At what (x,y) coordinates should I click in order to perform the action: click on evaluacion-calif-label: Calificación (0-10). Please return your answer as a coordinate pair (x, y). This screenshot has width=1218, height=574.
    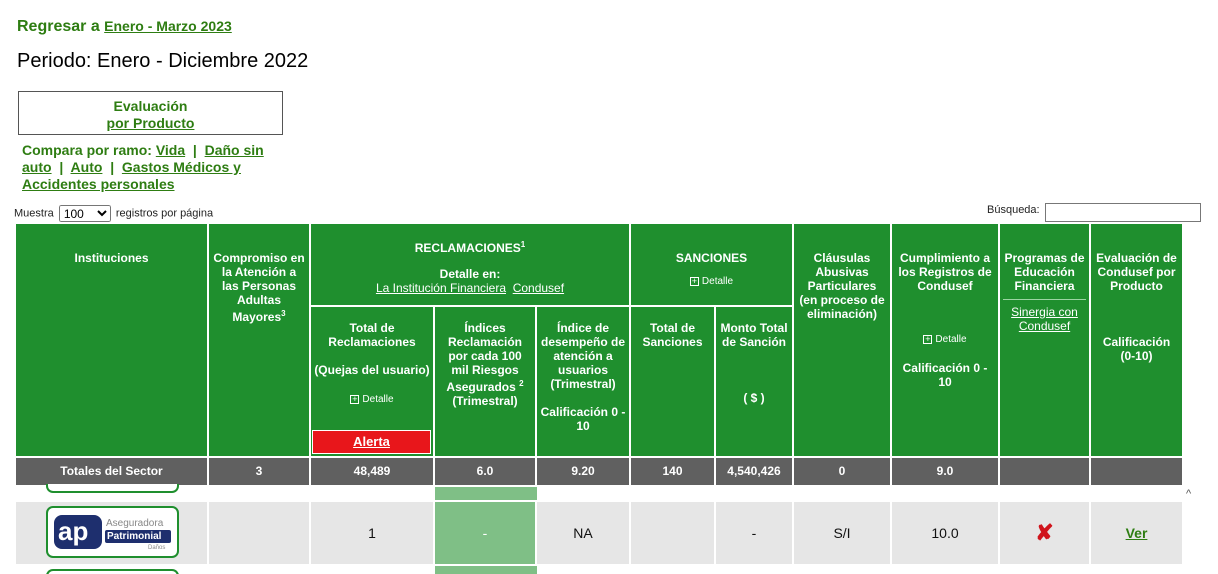
    Looking at the image, I should click on (1136, 349).